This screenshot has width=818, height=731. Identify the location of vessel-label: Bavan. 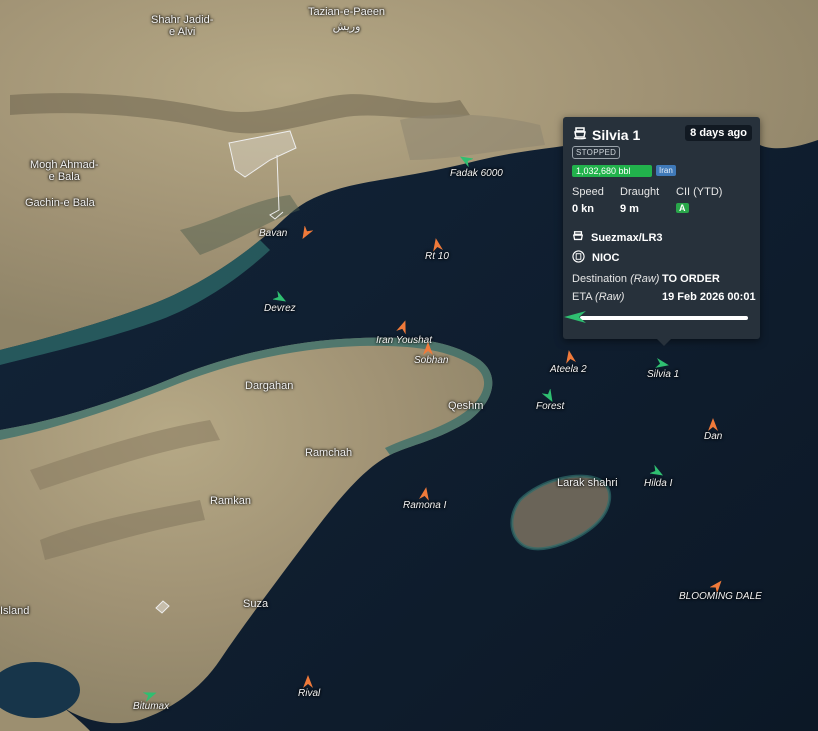
(273, 233).